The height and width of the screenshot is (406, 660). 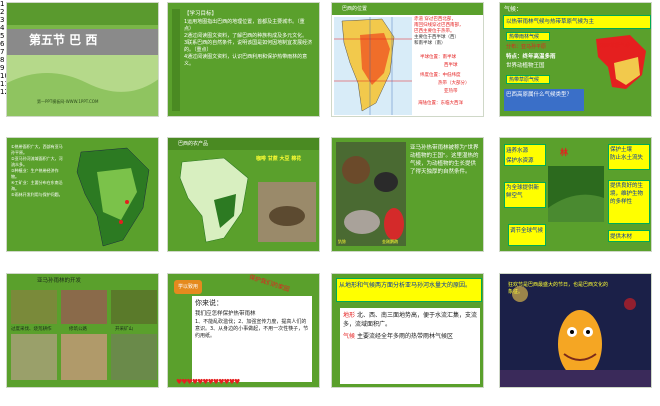 What do you see at coordinates (564, 152) in the screenshot?
I see `slide-8-center-label: 林` at bounding box center [564, 152].